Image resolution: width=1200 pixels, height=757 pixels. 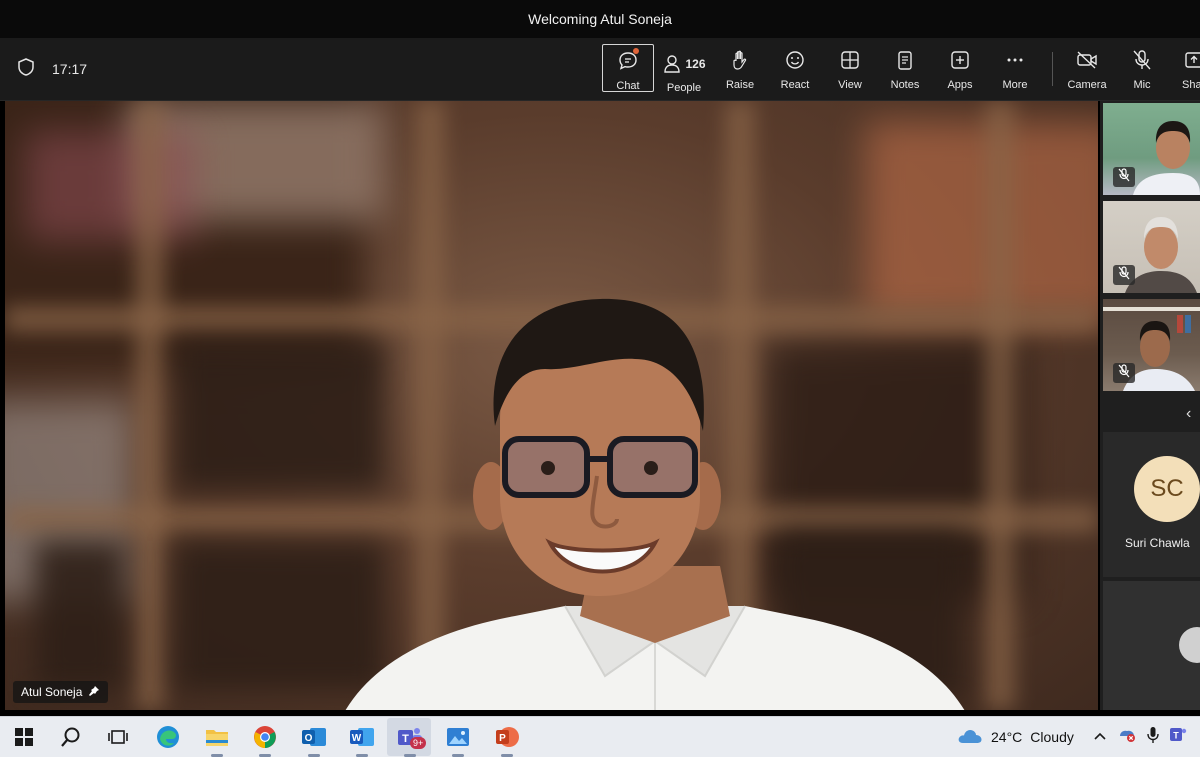 I want to click on people-label: People, so click(x=684, y=88).